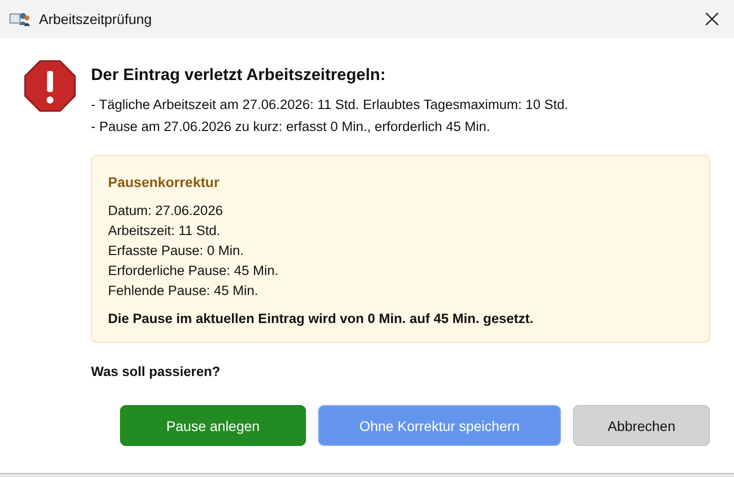 This screenshot has height=477, width=734. I want to click on error-heading: Der Eintrag verletzt Arbeitszeitregeln:, so click(239, 75).